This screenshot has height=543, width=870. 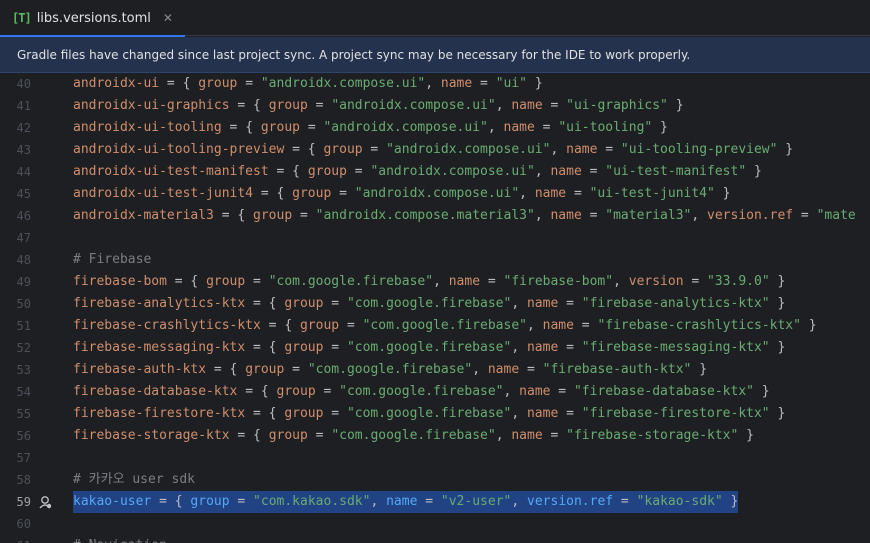 I want to click on line-number: 56, so click(x=23, y=436).